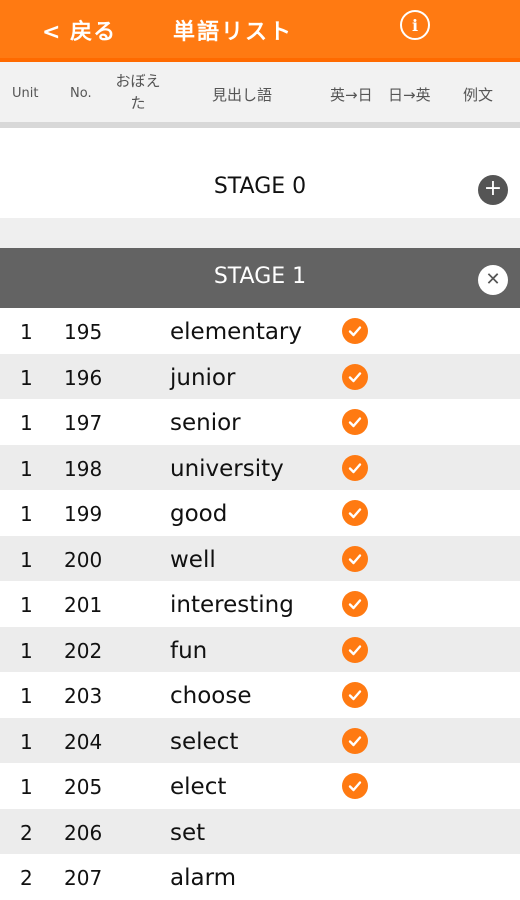  What do you see at coordinates (83, 423) in the screenshot?
I see `row-number: 197` at bounding box center [83, 423].